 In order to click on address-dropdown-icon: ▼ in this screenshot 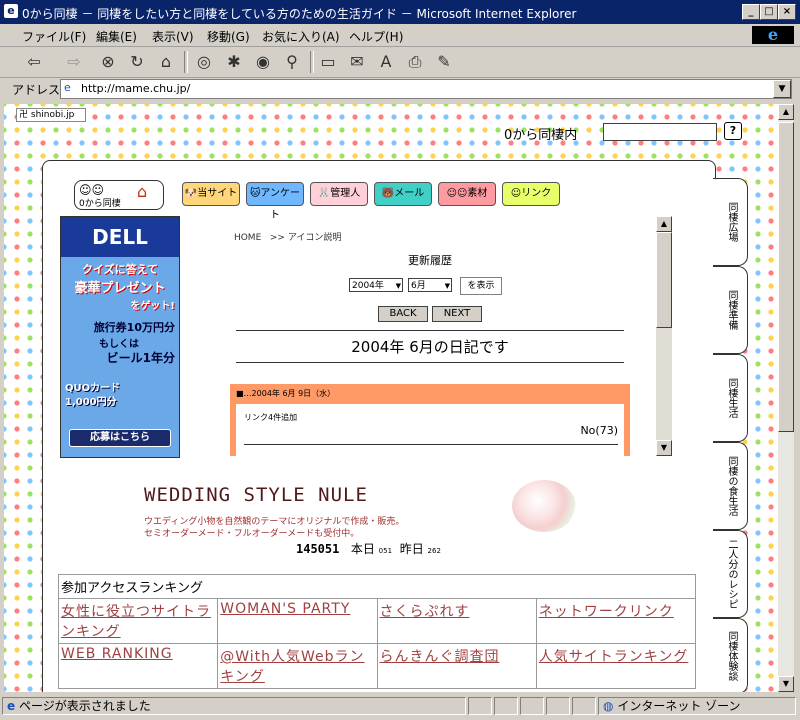, I will do `click(782, 89)`.